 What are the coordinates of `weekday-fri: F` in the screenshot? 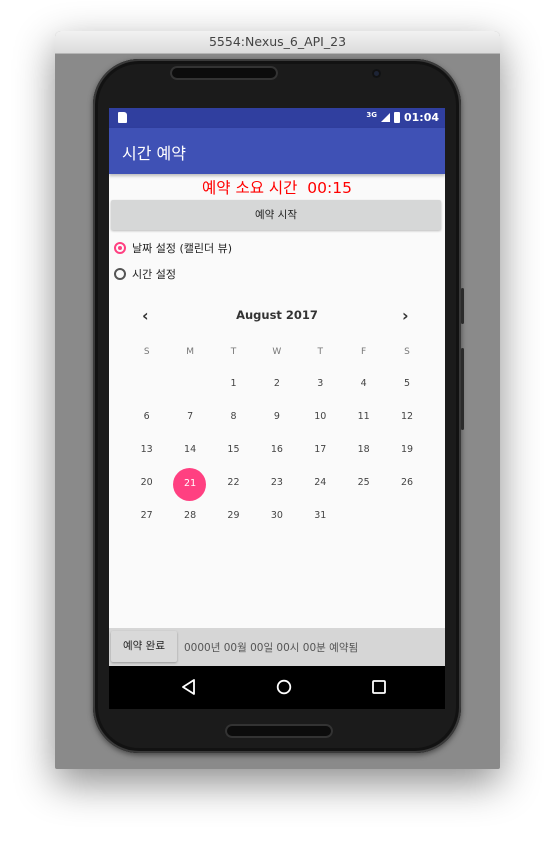 It's located at (364, 352).